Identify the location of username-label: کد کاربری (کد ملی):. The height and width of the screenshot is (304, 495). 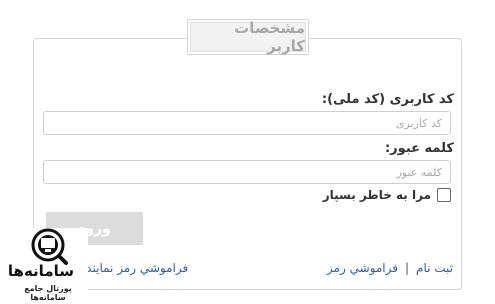
(387, 99).